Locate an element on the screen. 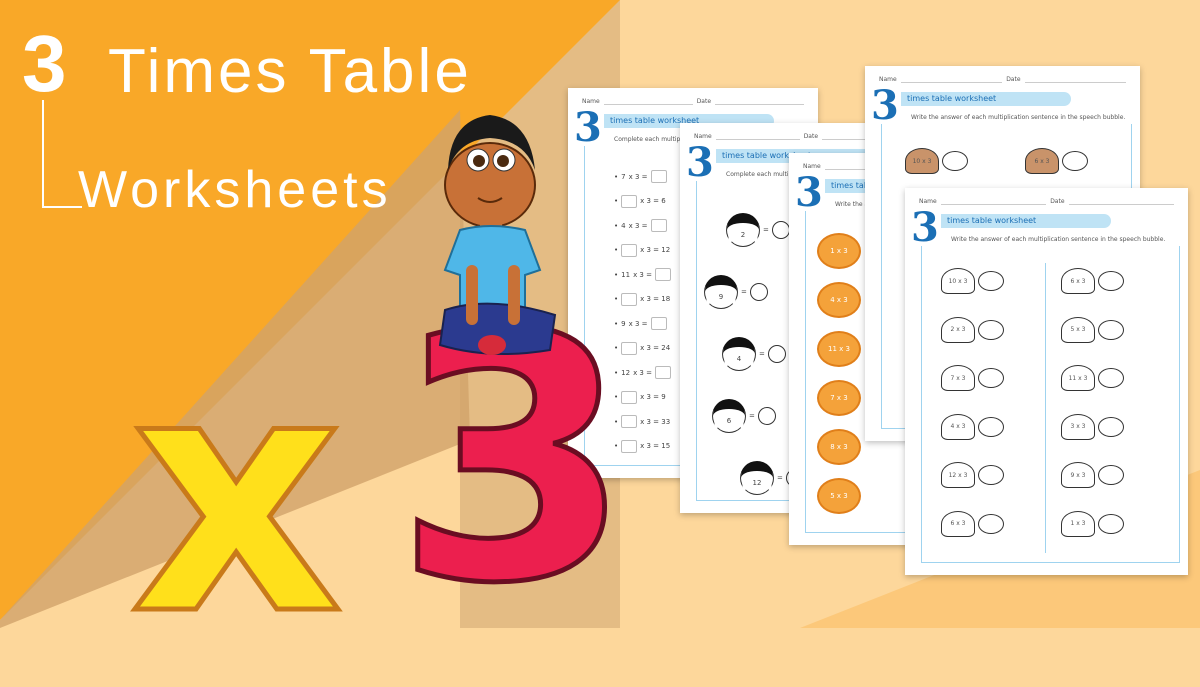 This screenshot has width=1200, height=687. snail-item: 4 x 3 is located at coordinates (839, 300).